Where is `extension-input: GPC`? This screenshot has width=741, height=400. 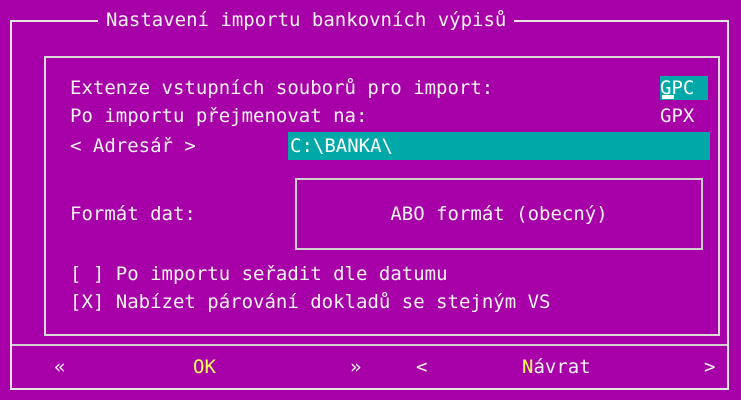 extension-input: GPC is located at coordinates (684, 88).